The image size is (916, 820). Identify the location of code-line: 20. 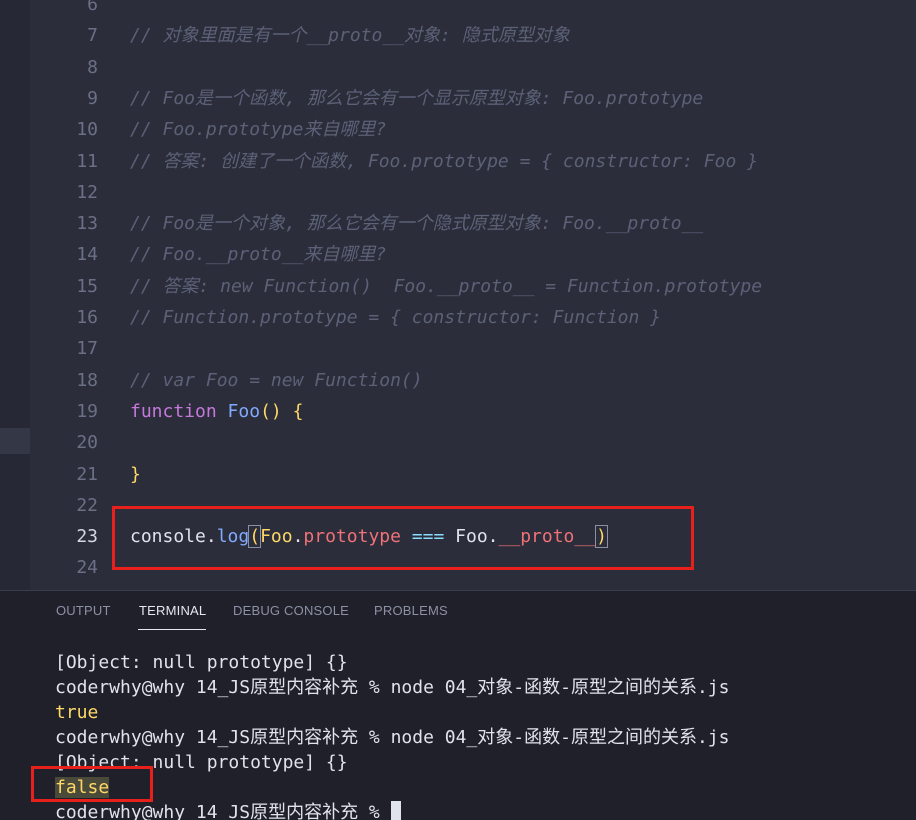
(473, 442).